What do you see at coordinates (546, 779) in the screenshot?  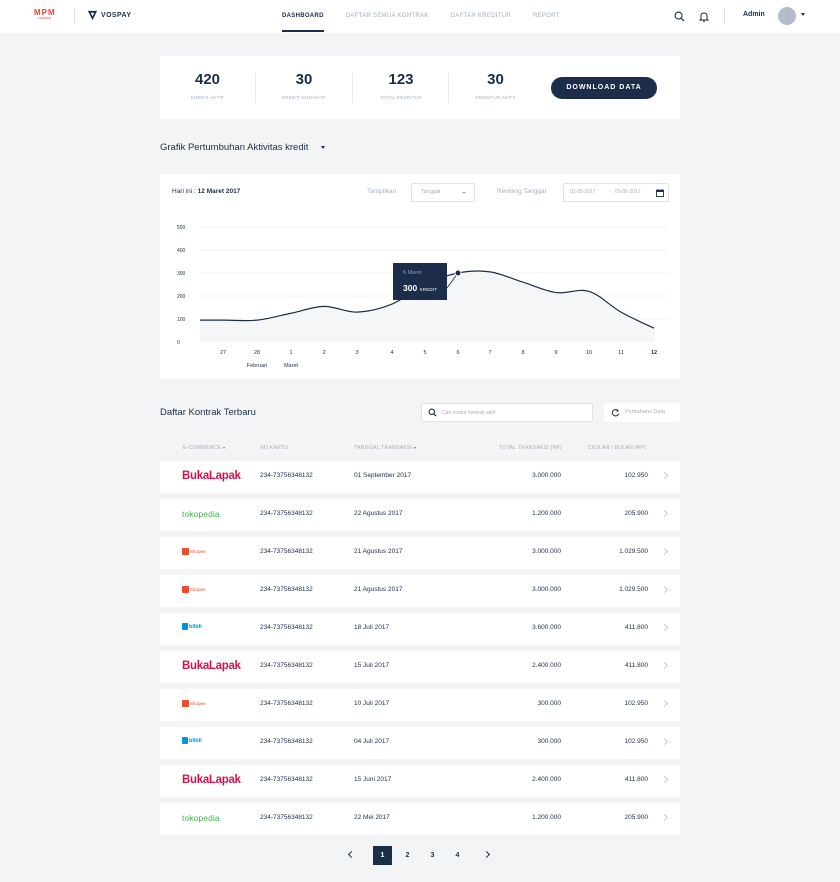 I see `transaction-total: 2.400.000` at bounding box center [546, 779].